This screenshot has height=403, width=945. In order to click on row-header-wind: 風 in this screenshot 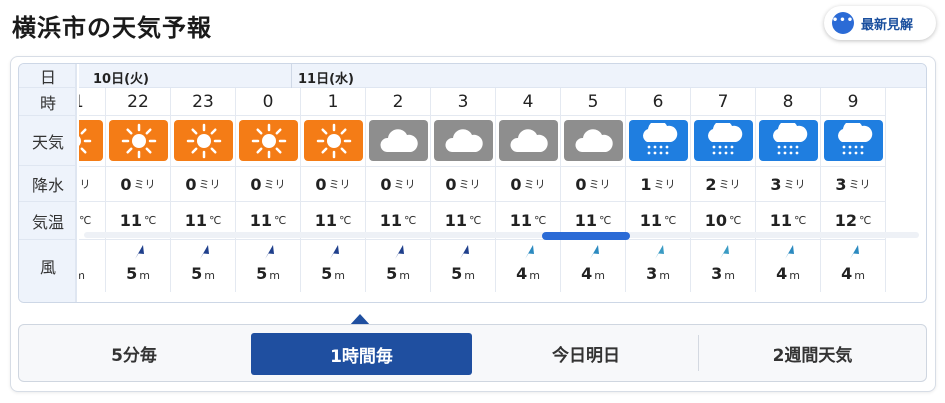, I will do `click(47, 267)`.